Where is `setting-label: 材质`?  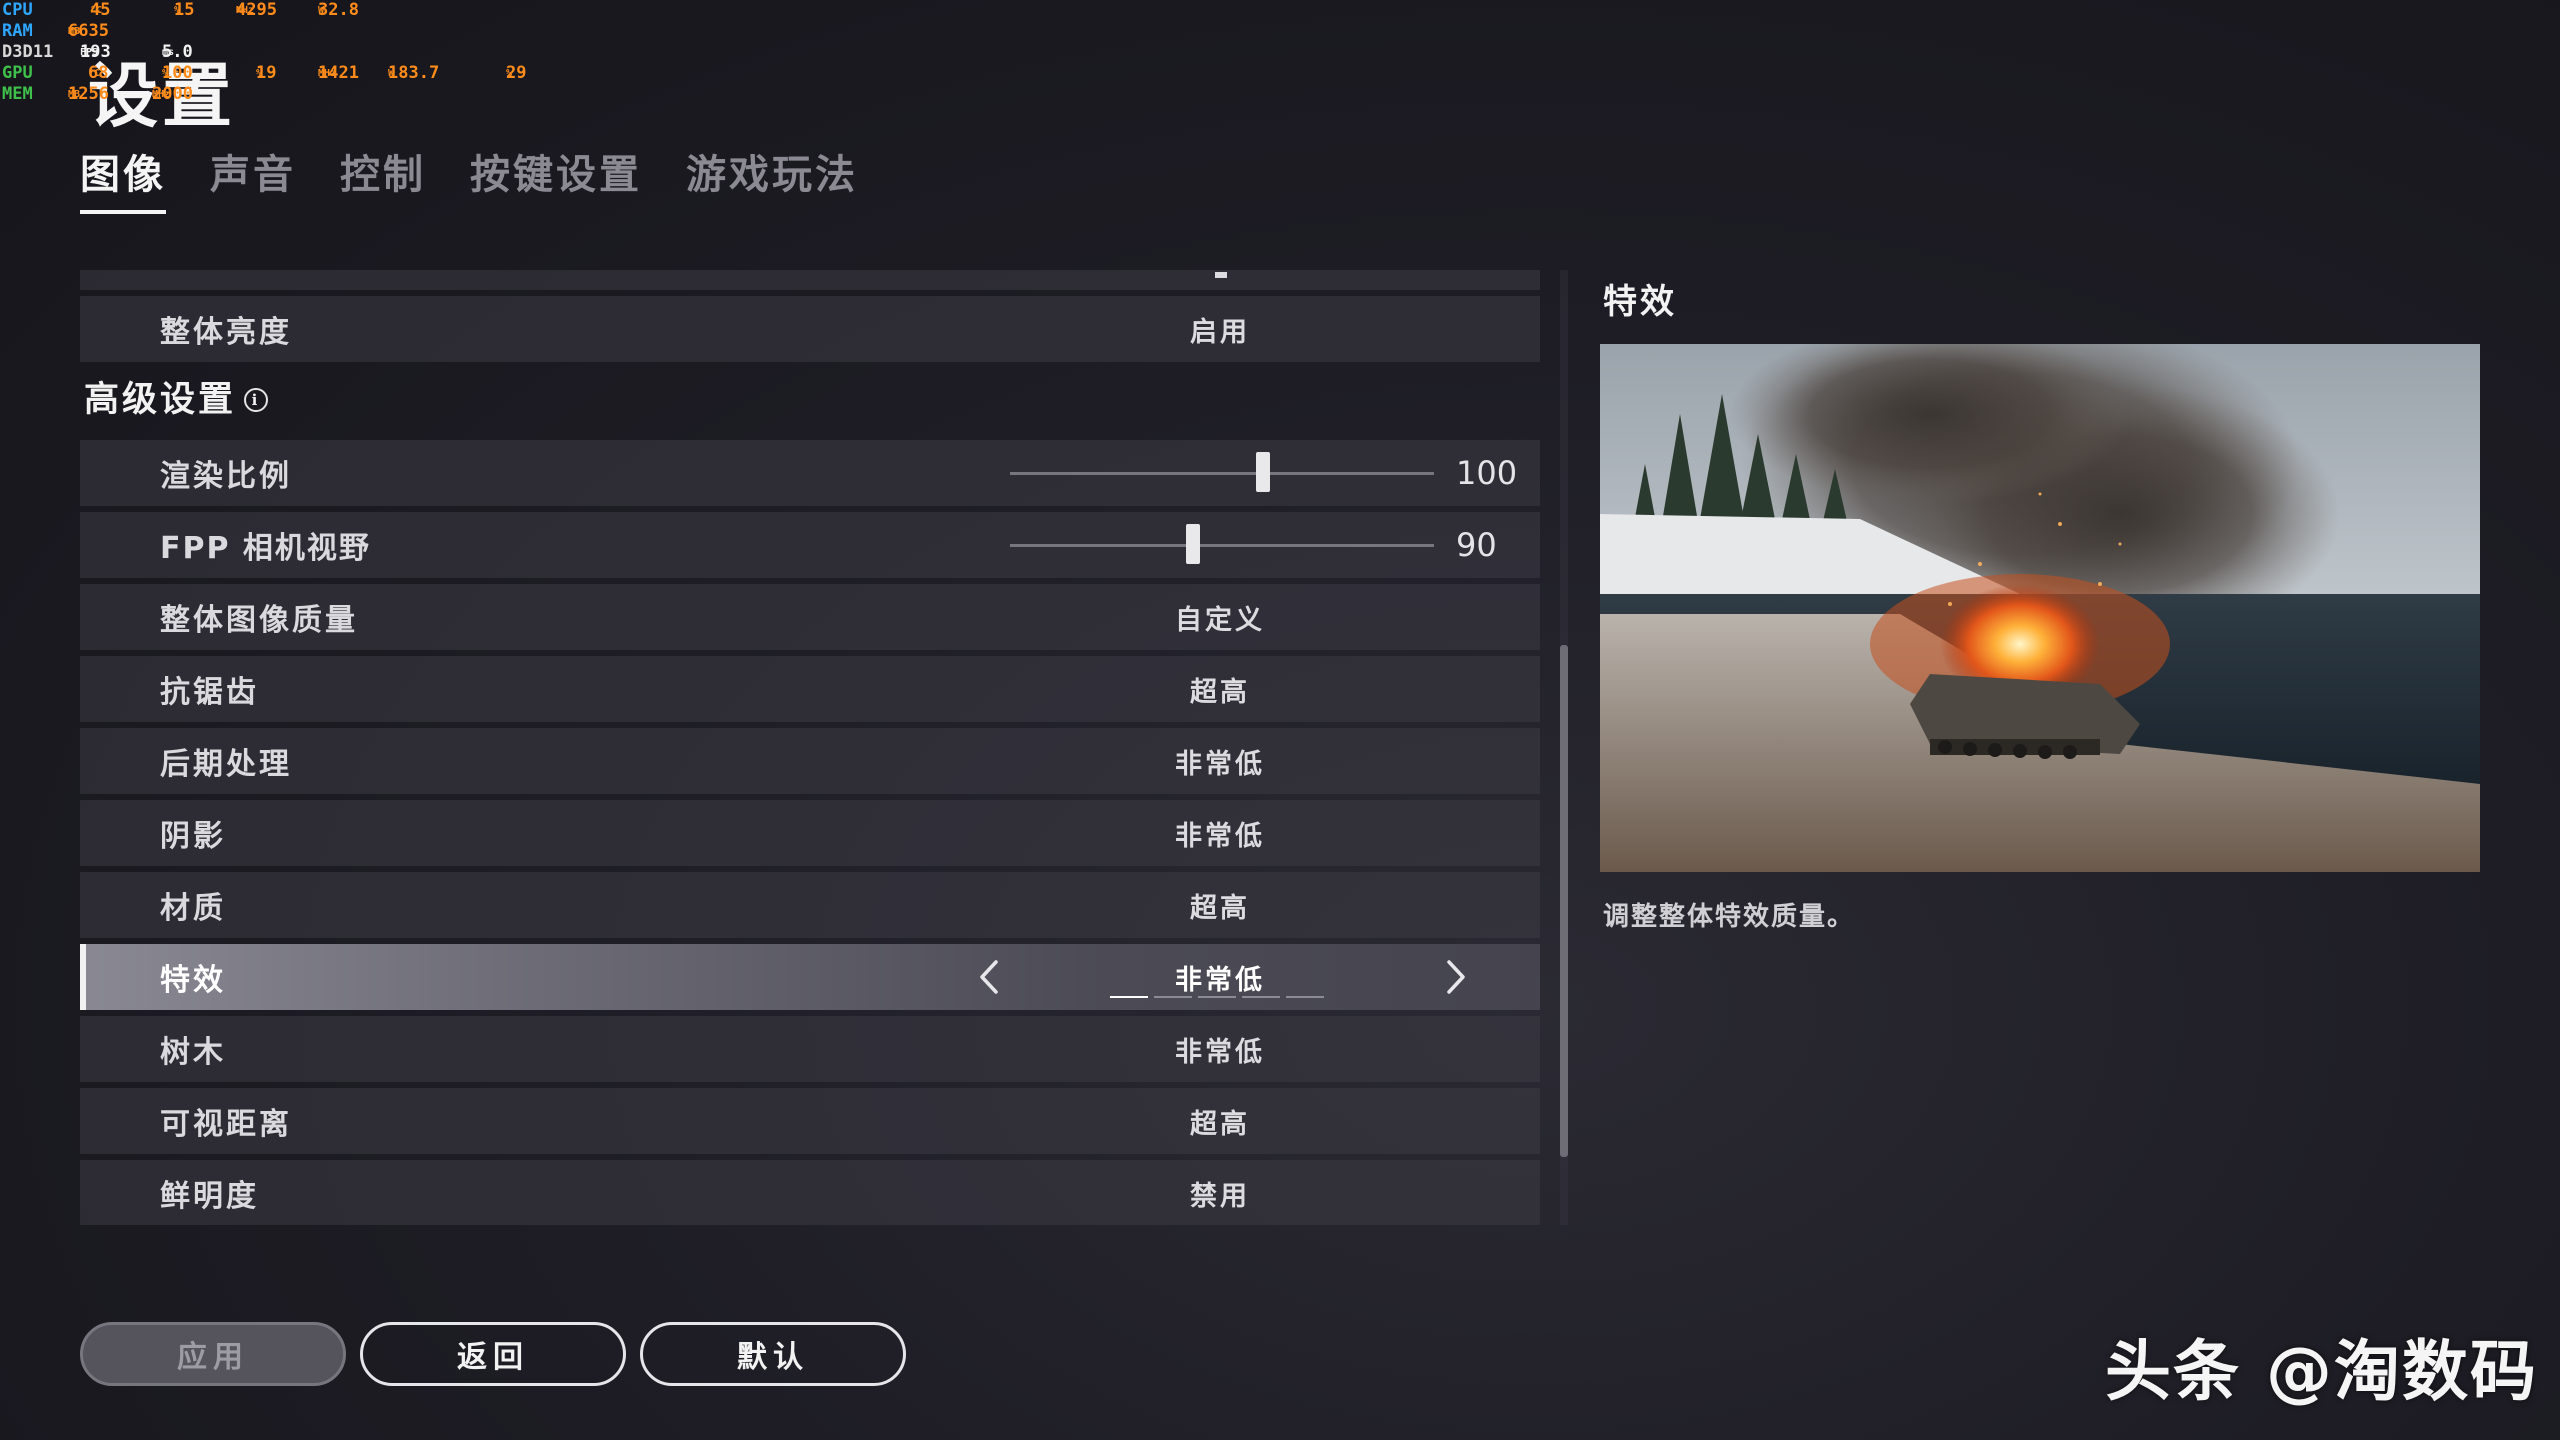 setting-label: 材质 is located at coordinates (193, 908).